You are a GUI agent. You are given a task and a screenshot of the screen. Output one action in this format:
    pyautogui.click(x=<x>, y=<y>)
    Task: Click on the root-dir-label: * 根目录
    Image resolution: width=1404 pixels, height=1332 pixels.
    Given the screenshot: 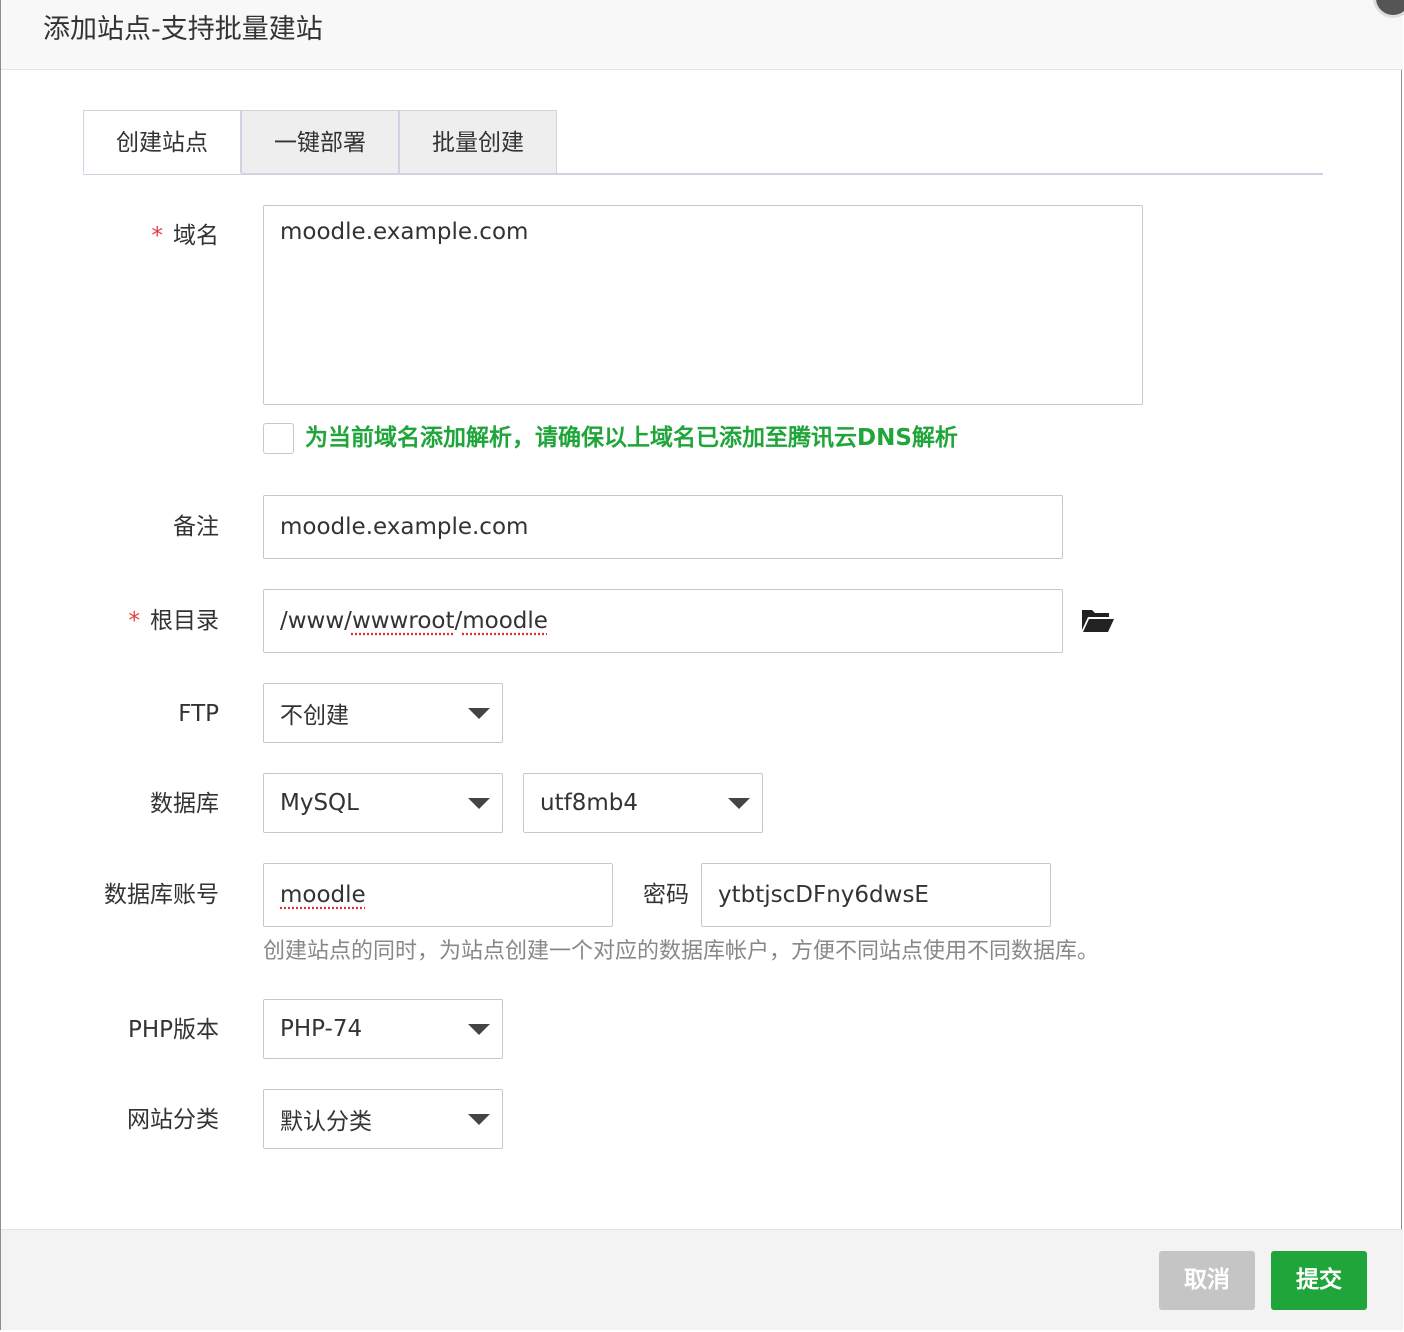 What is the action you would take?
    pyautogui.click(x=174, y=621)
    